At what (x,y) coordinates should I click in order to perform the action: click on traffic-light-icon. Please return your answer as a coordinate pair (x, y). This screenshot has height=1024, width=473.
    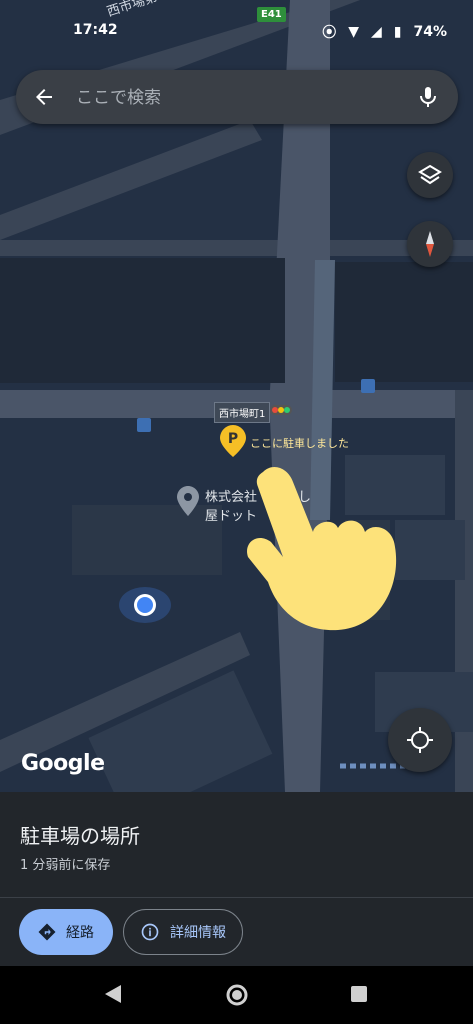
    Looking at the image, I should click on (281, 410).